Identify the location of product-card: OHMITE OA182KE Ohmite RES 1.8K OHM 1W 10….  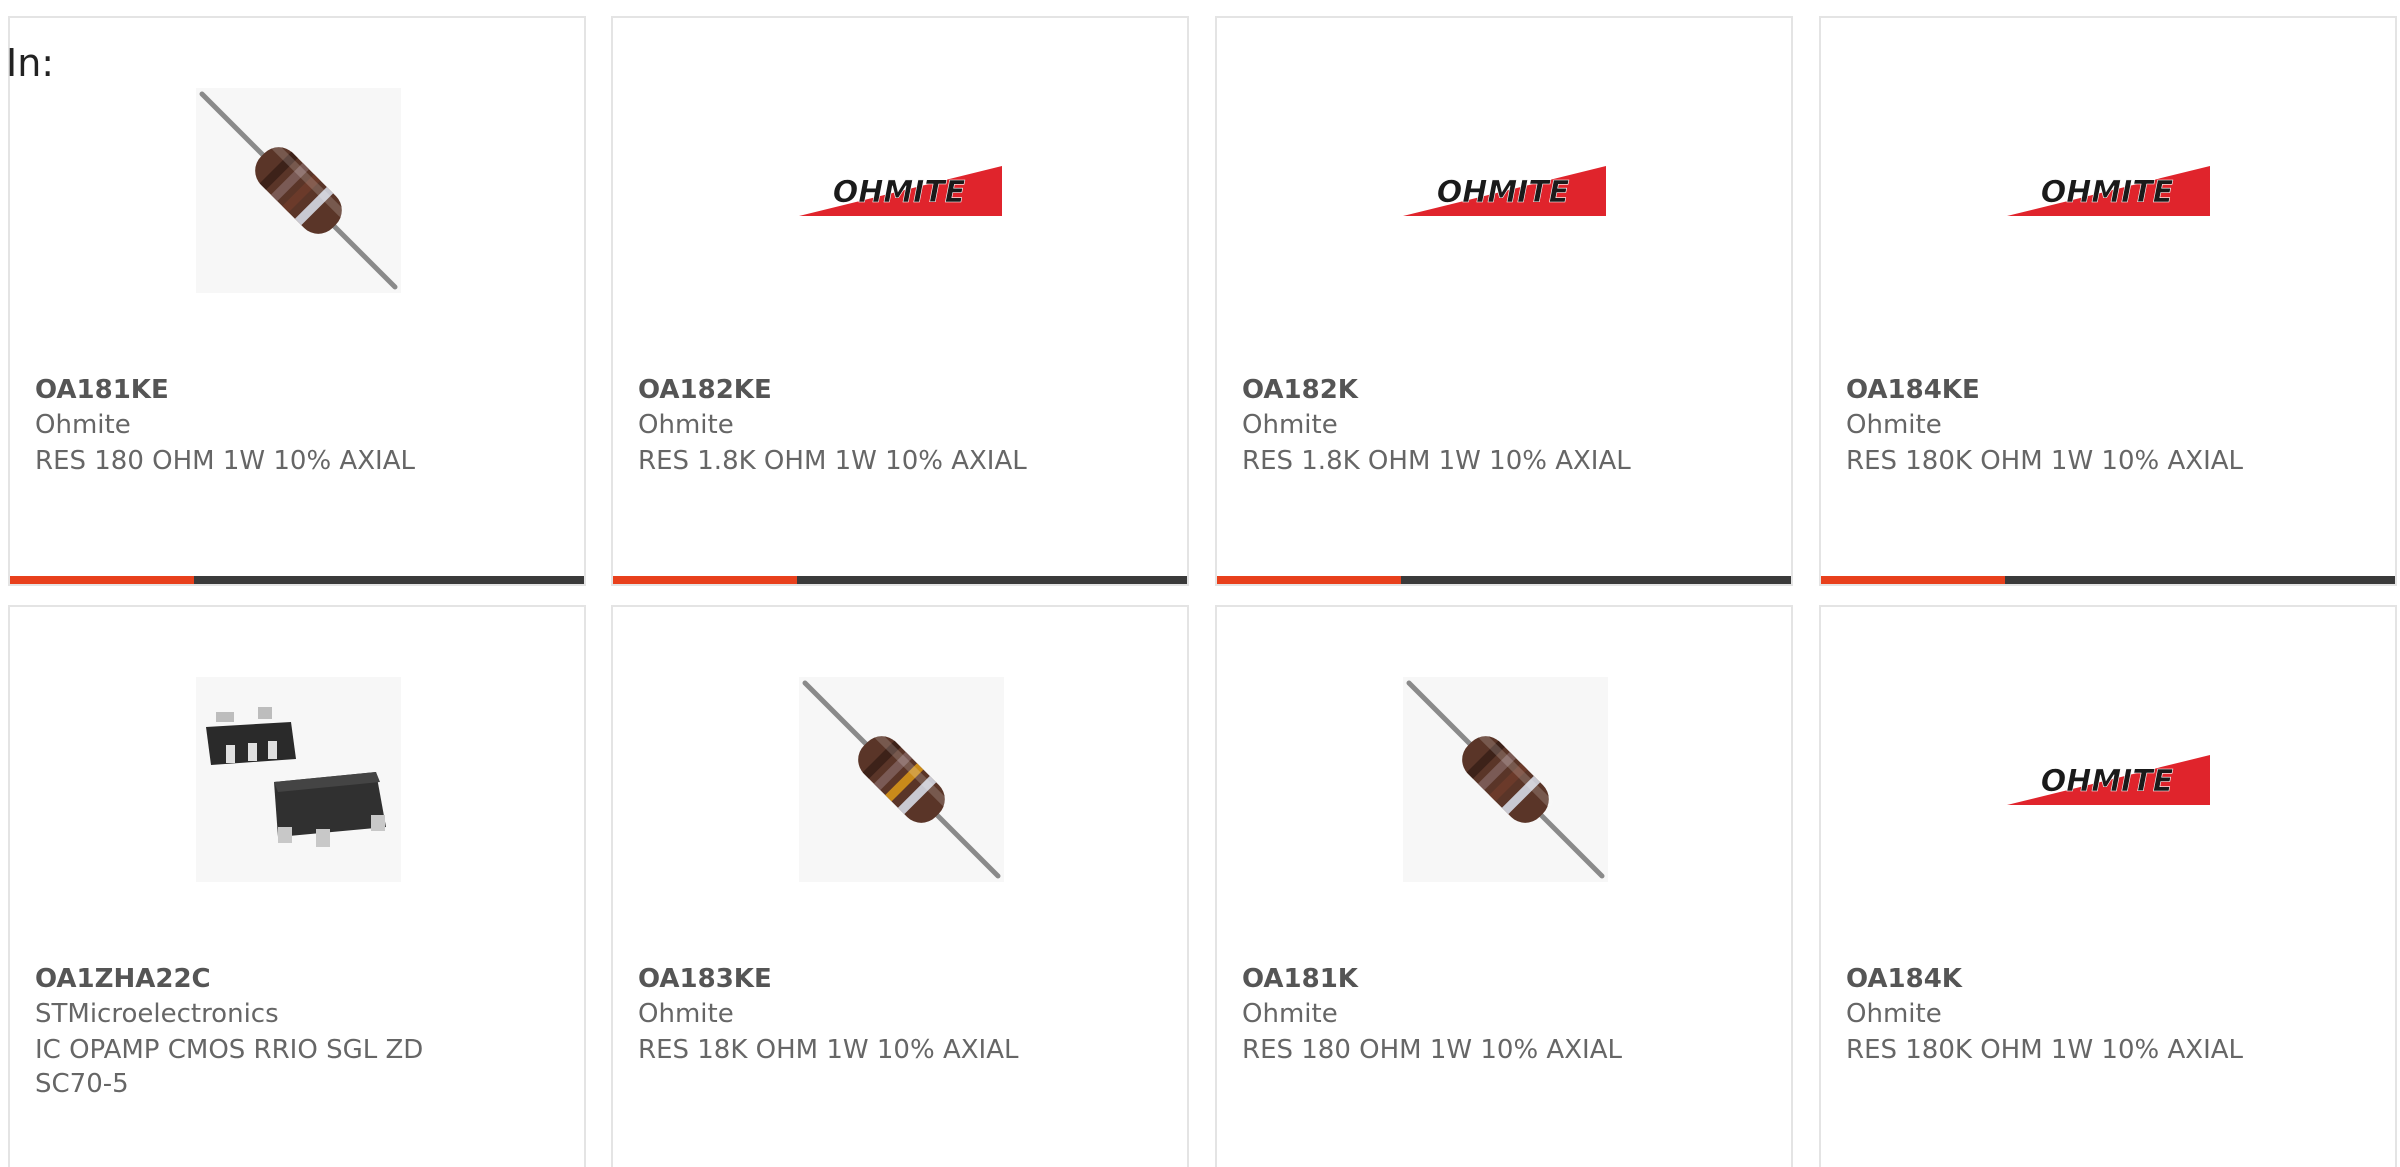
(900, 301).